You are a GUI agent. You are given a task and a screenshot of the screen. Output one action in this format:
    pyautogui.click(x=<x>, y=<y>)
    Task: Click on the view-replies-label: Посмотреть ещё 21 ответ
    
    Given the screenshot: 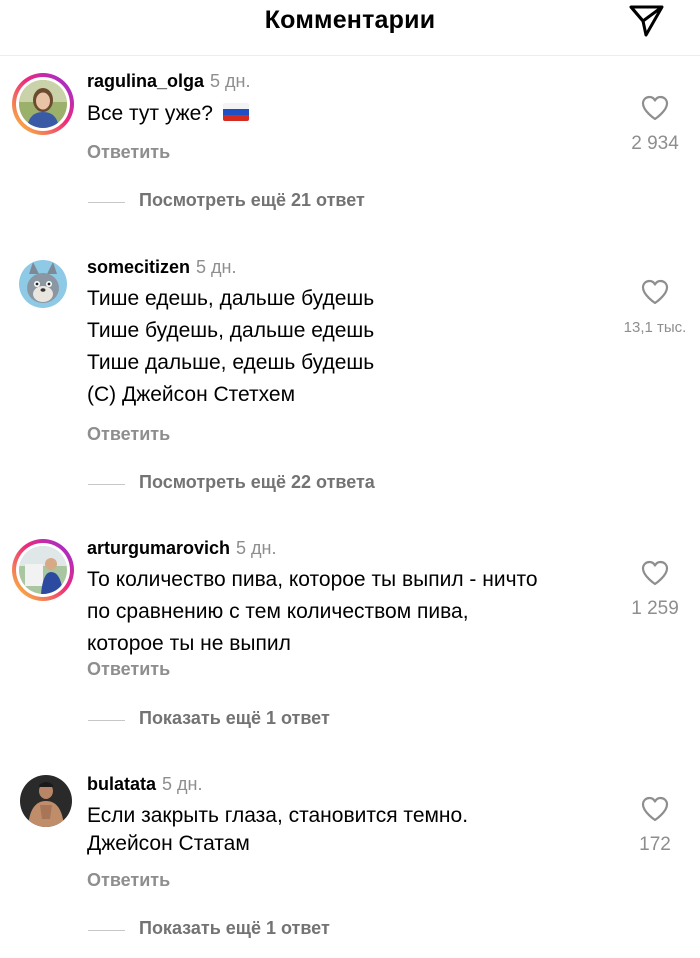 What is the action you would take?
    pyautogui.click(x=252, y=200)
    